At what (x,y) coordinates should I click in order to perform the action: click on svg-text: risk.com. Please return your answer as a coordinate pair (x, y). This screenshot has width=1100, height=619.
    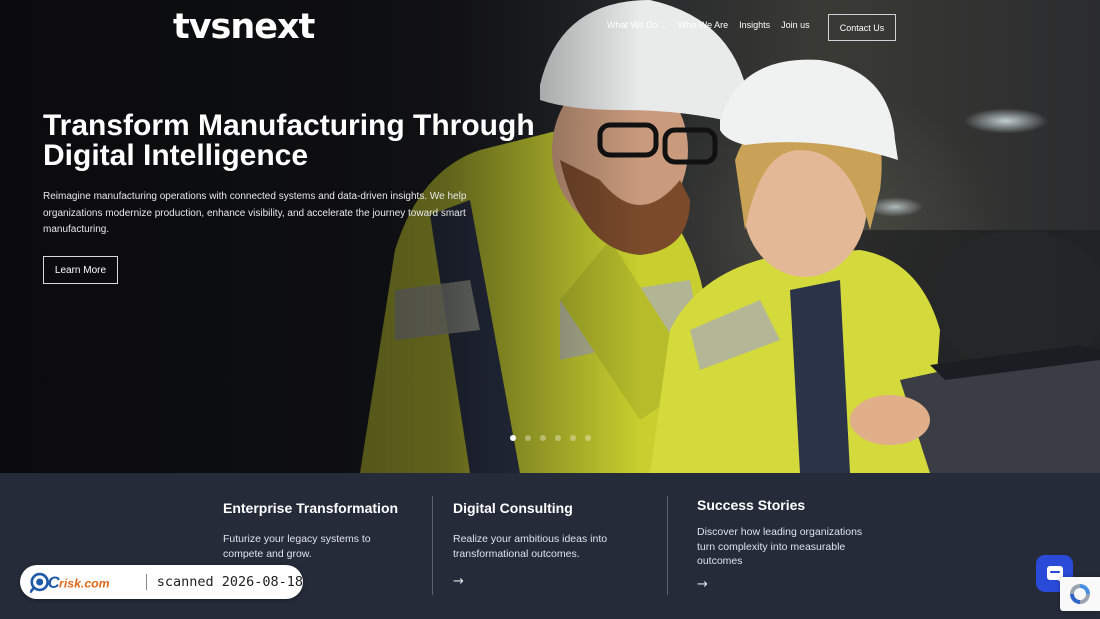
    Looking at the image, I should click on (84, 583).